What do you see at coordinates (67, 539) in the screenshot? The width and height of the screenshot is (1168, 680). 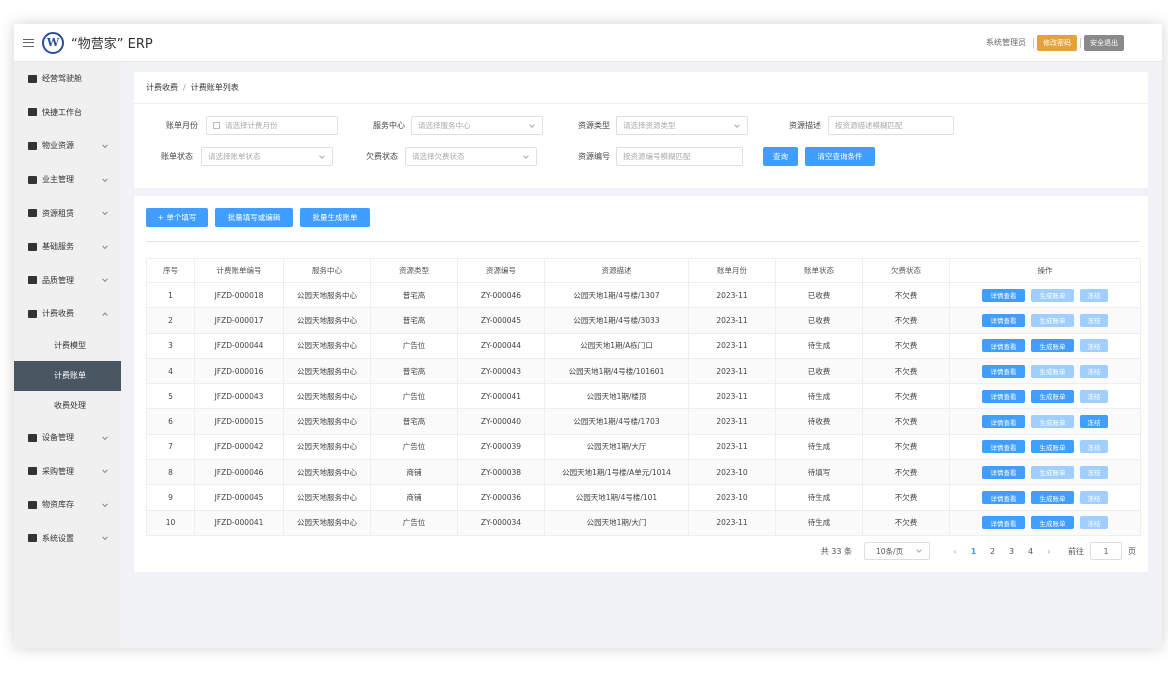 I see `sidebar-item-a3: 系统设置` at bounding box center [67, 539].